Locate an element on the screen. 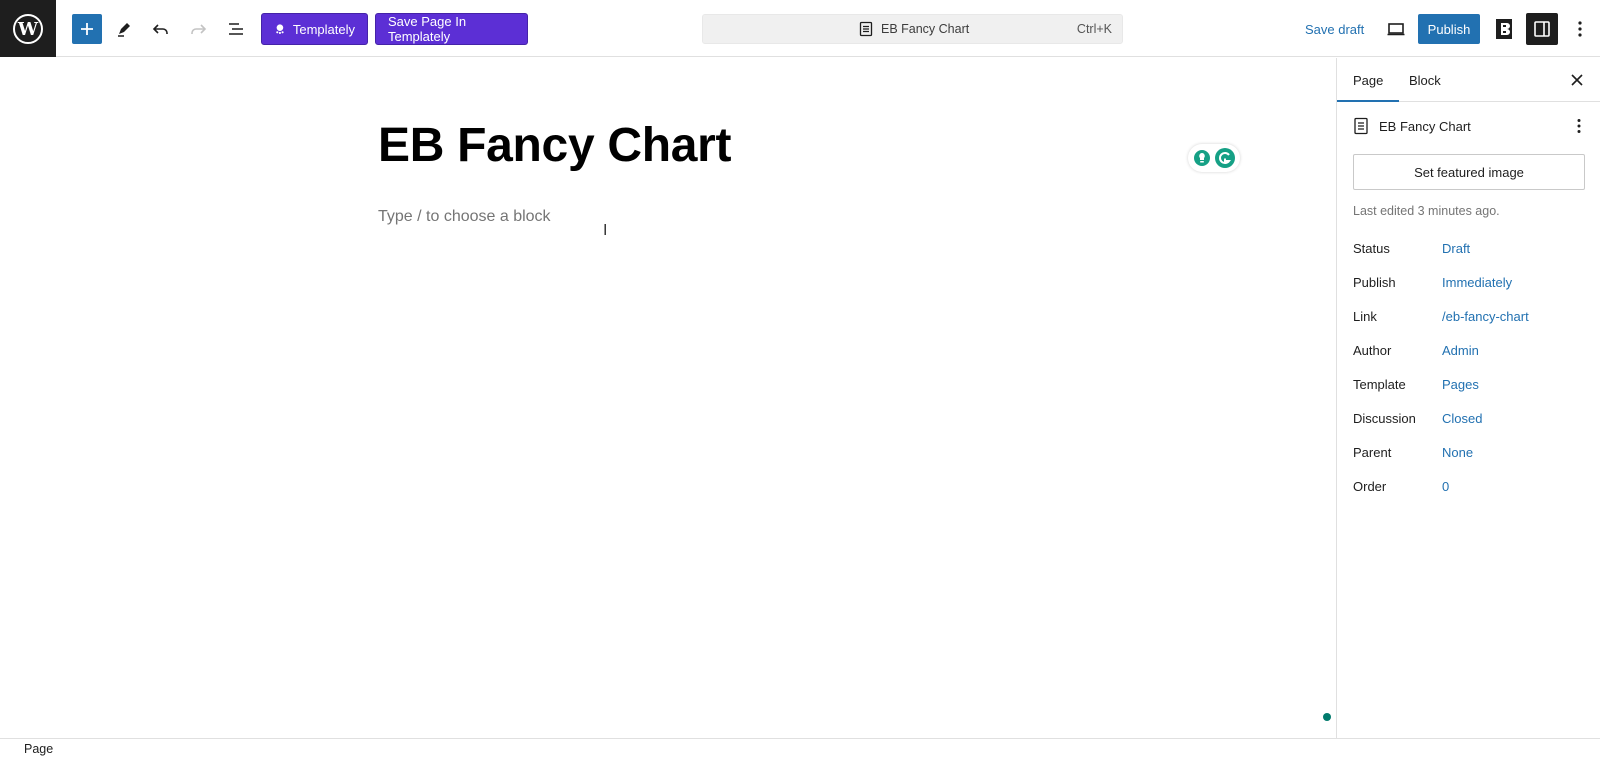 Image resolution: width=1600 pixels, height=760 pixels. options-button is located at coordinates (1580, 29).